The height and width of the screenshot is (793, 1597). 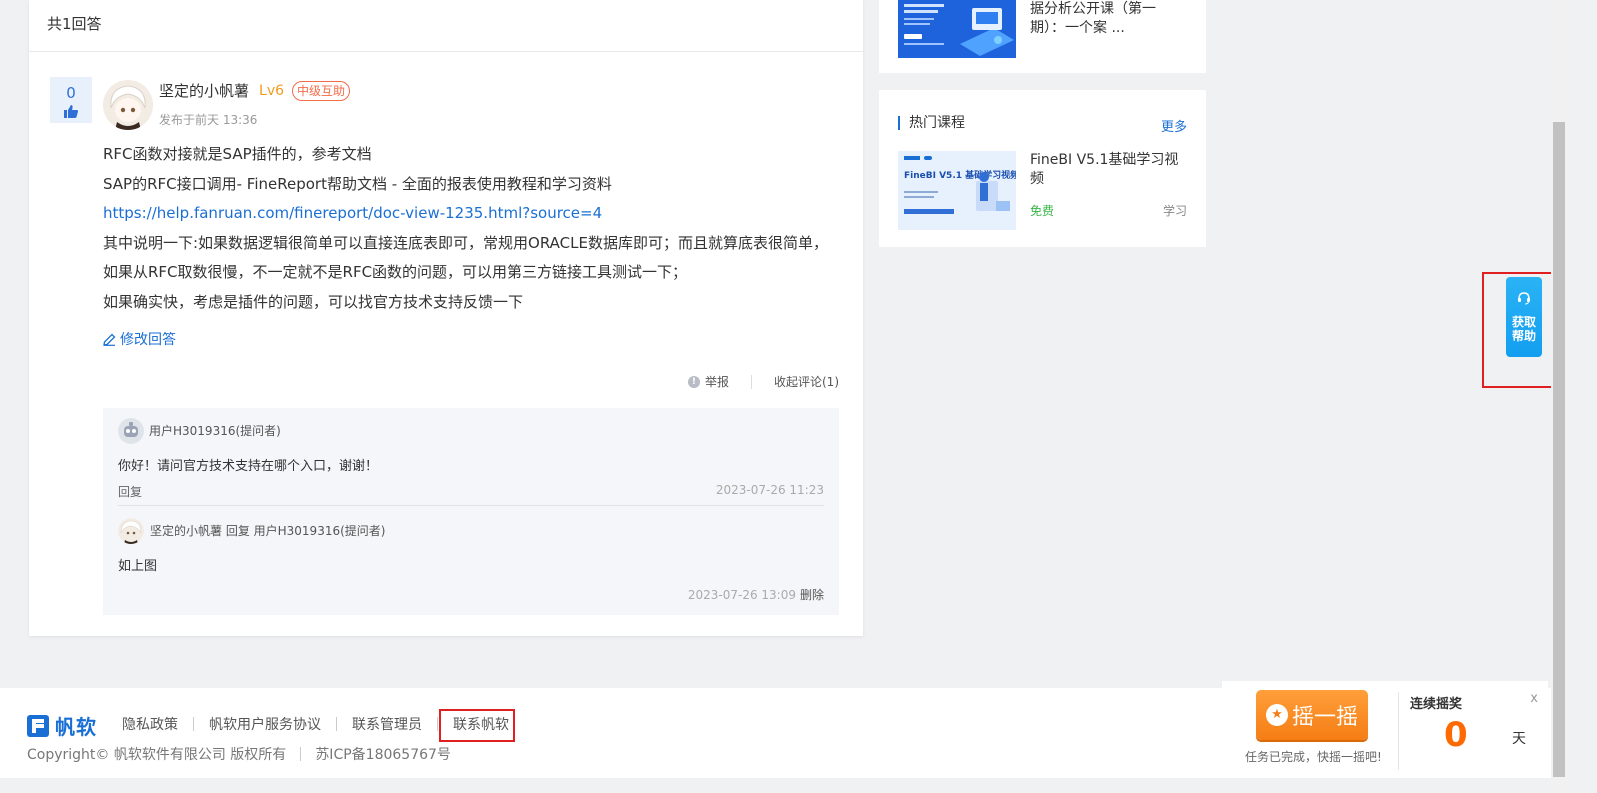 I want to click on answerer-name: 坚定的小帆薯, so click(x=204, y=90).